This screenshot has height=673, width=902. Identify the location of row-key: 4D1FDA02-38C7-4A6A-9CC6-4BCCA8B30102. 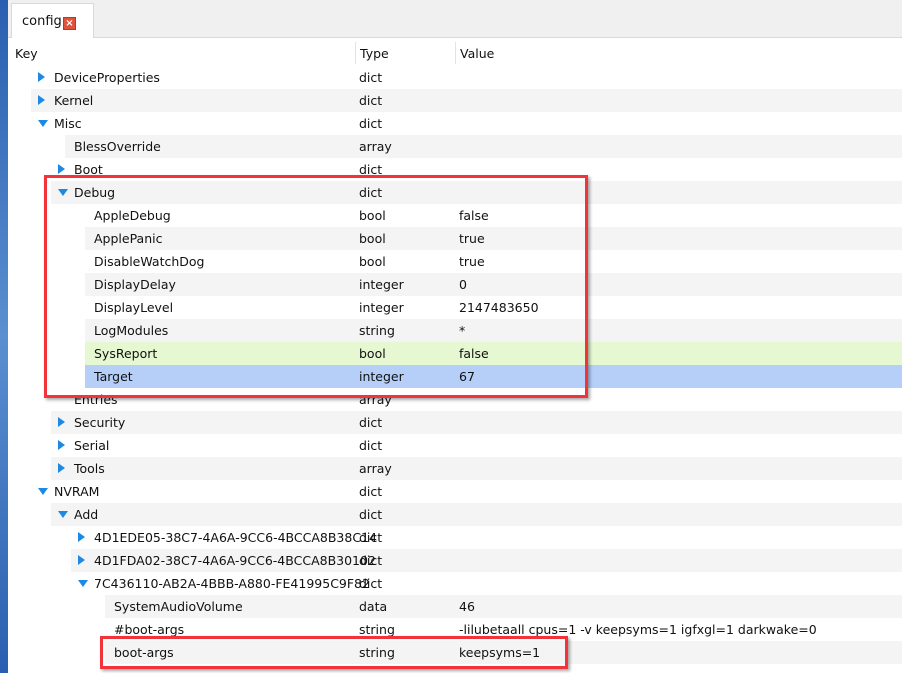
(235, 560).